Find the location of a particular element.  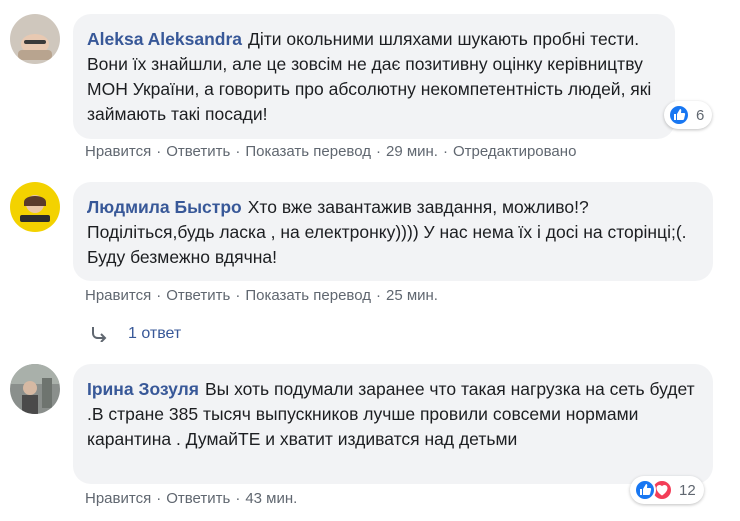

reactions-count: 6 is located at coordinates (700, 115).